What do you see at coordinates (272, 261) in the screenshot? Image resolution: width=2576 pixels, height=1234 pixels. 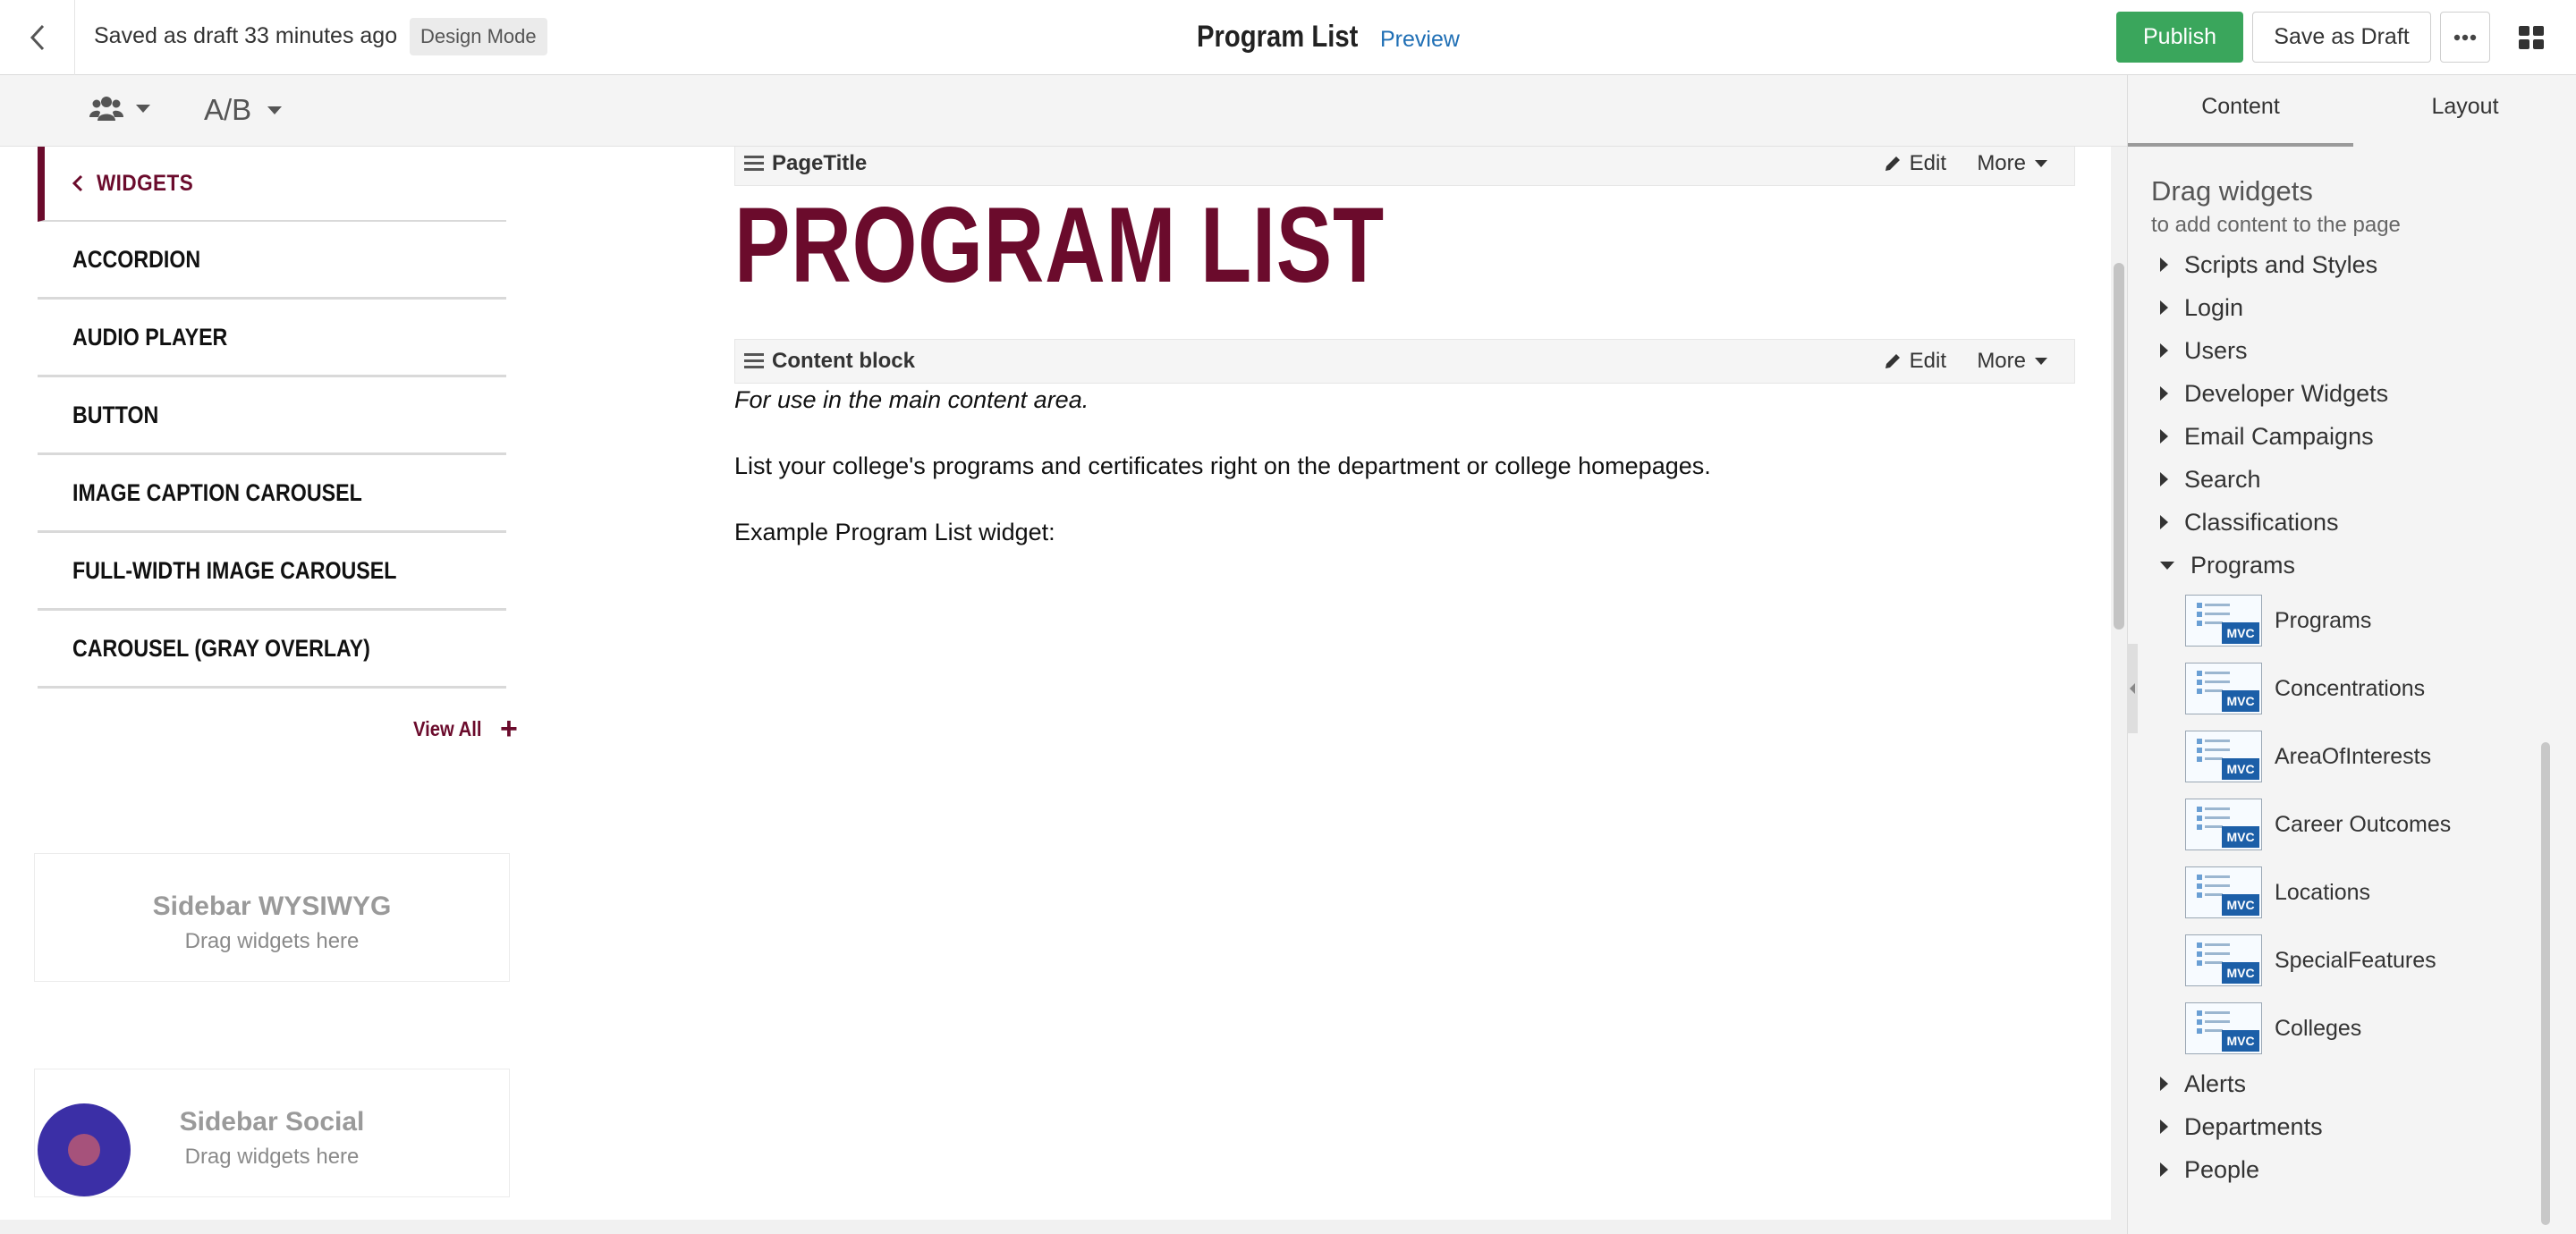 I see `widget-item-accordion: ACCORDION` at bounding box center [272, 261].